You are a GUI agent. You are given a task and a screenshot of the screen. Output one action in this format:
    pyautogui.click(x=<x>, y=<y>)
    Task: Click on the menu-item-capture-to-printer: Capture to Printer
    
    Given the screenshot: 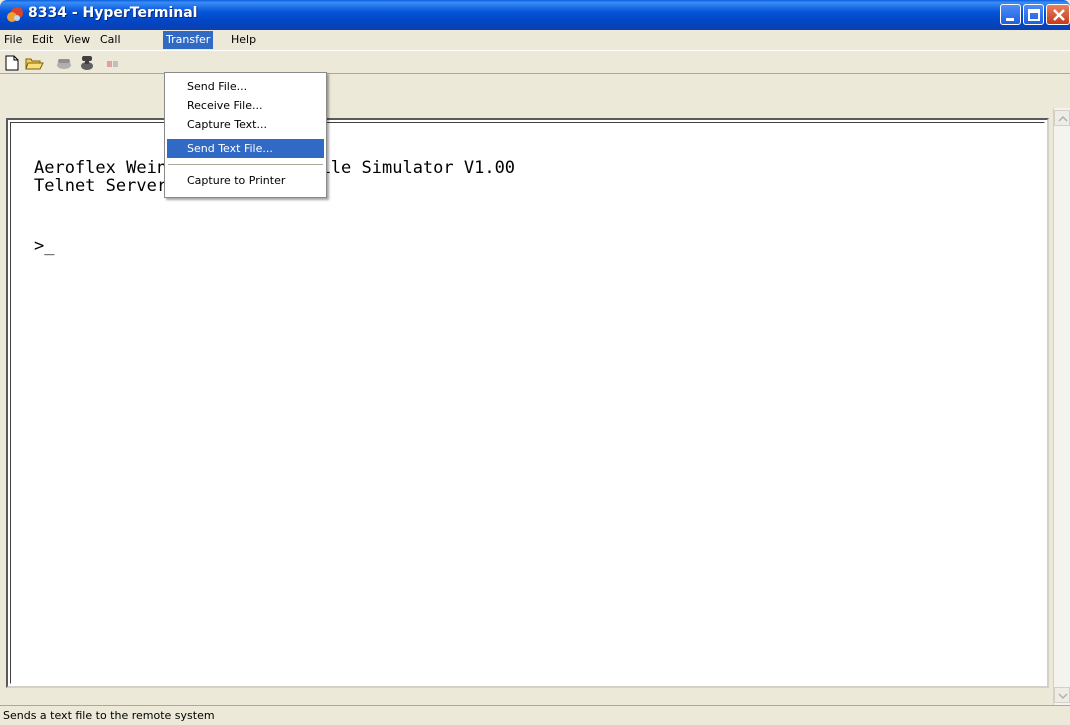 What is the action you would take?
    pyautogui.click(x=245, y=180)
    